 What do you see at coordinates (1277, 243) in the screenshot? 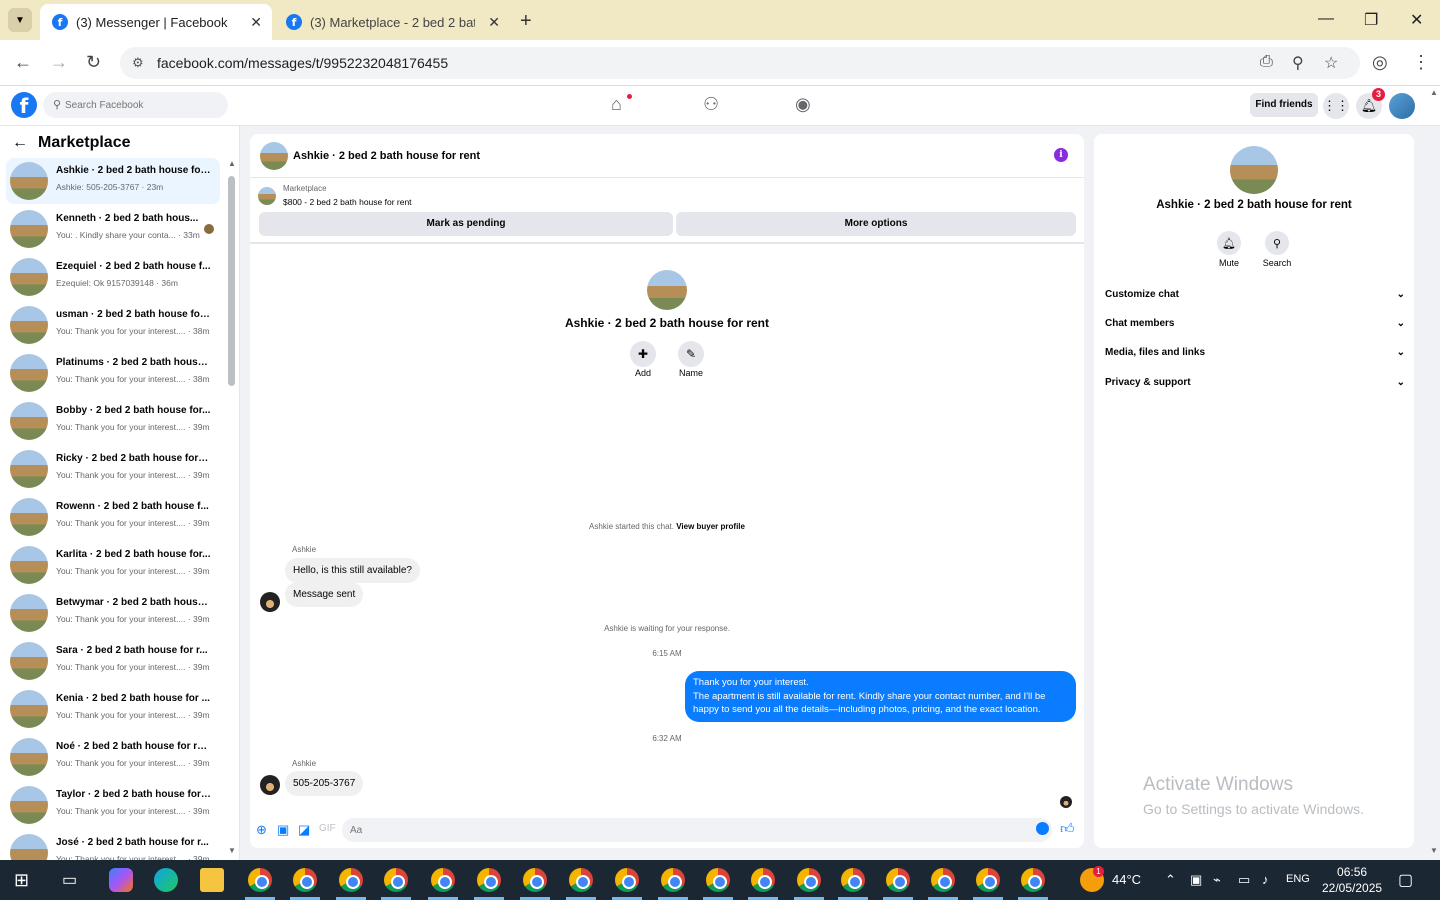
I see `search-icon: ⚲` at bounding box center [1277, 243].